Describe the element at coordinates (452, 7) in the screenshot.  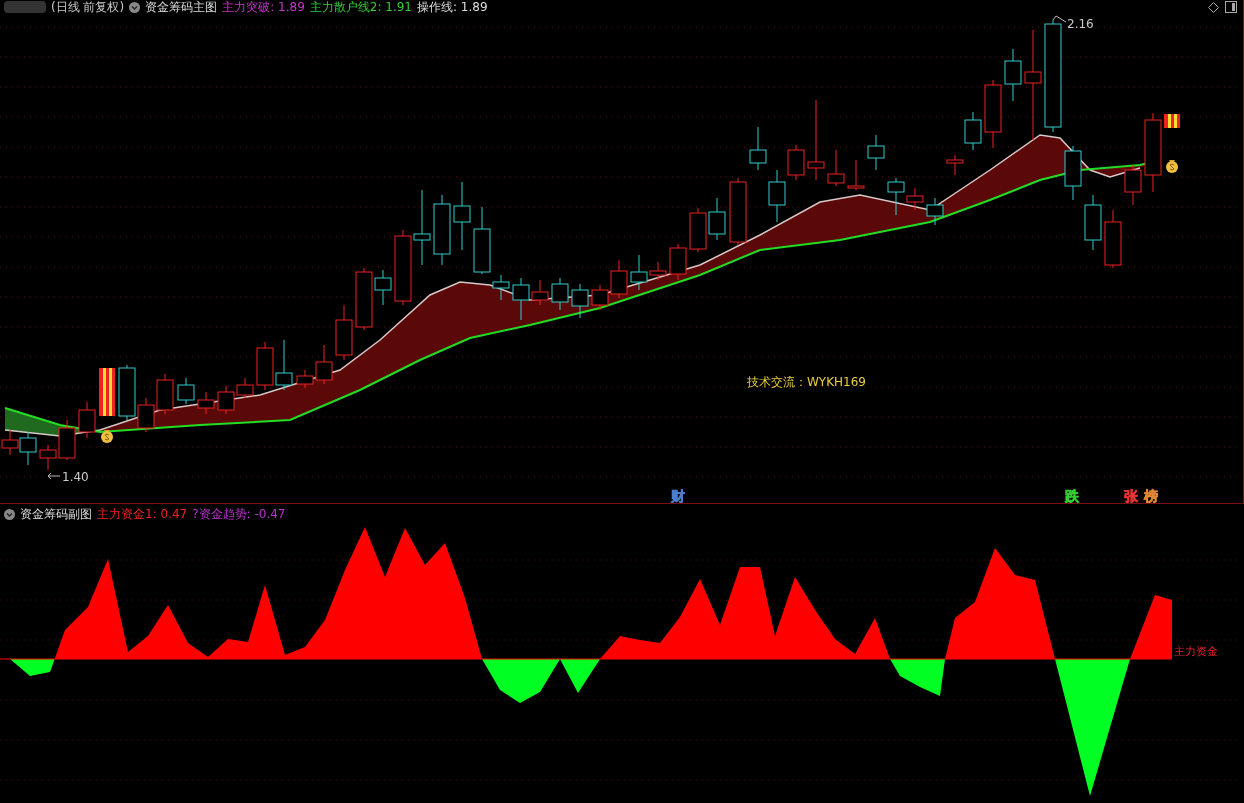
I see `indicator-readout: 操作线: 1.89` at that location.